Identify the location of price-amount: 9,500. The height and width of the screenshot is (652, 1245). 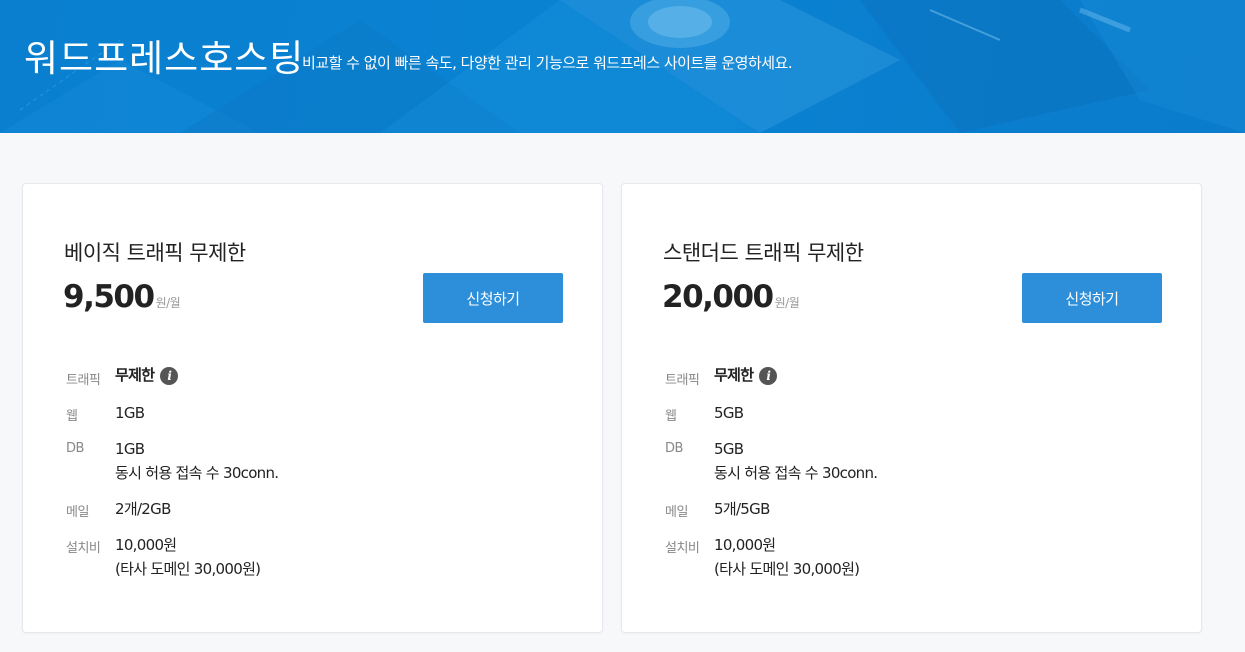
(109, 297).